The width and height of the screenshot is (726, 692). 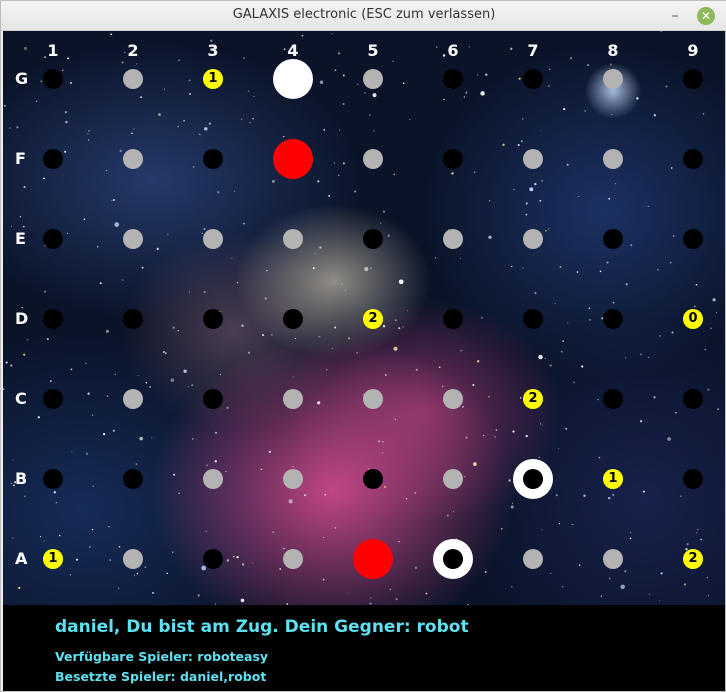 What do you see at coordinates (133, 559) in the screenshot?
I see `cell-empty-A2` at bounding box center [133, 559].